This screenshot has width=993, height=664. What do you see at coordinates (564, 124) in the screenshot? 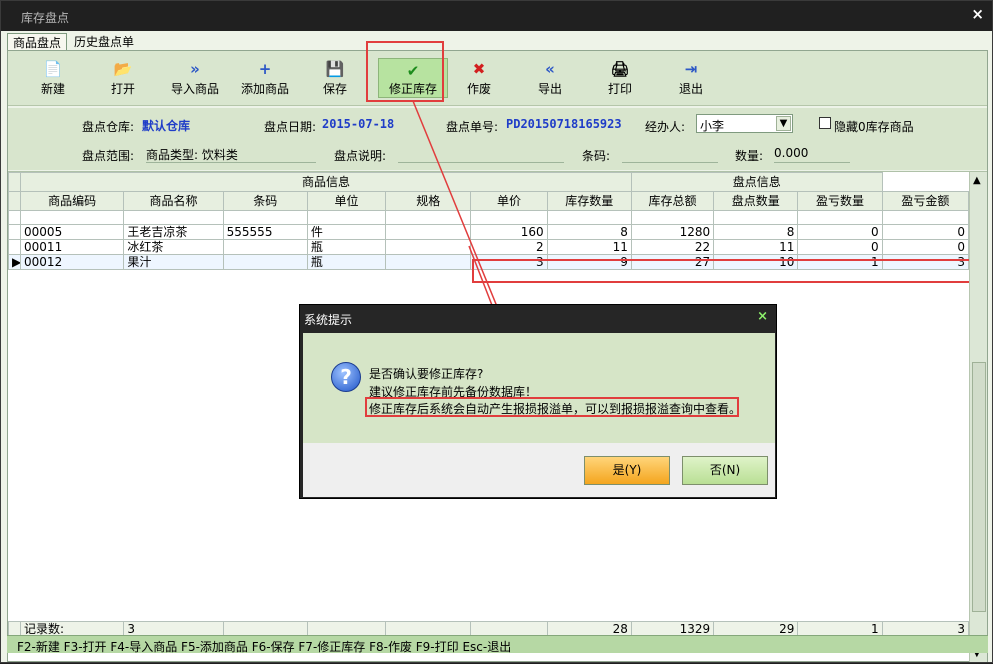
I see `order-number-value: PD20150718165923` at bounding box center [564, 124].